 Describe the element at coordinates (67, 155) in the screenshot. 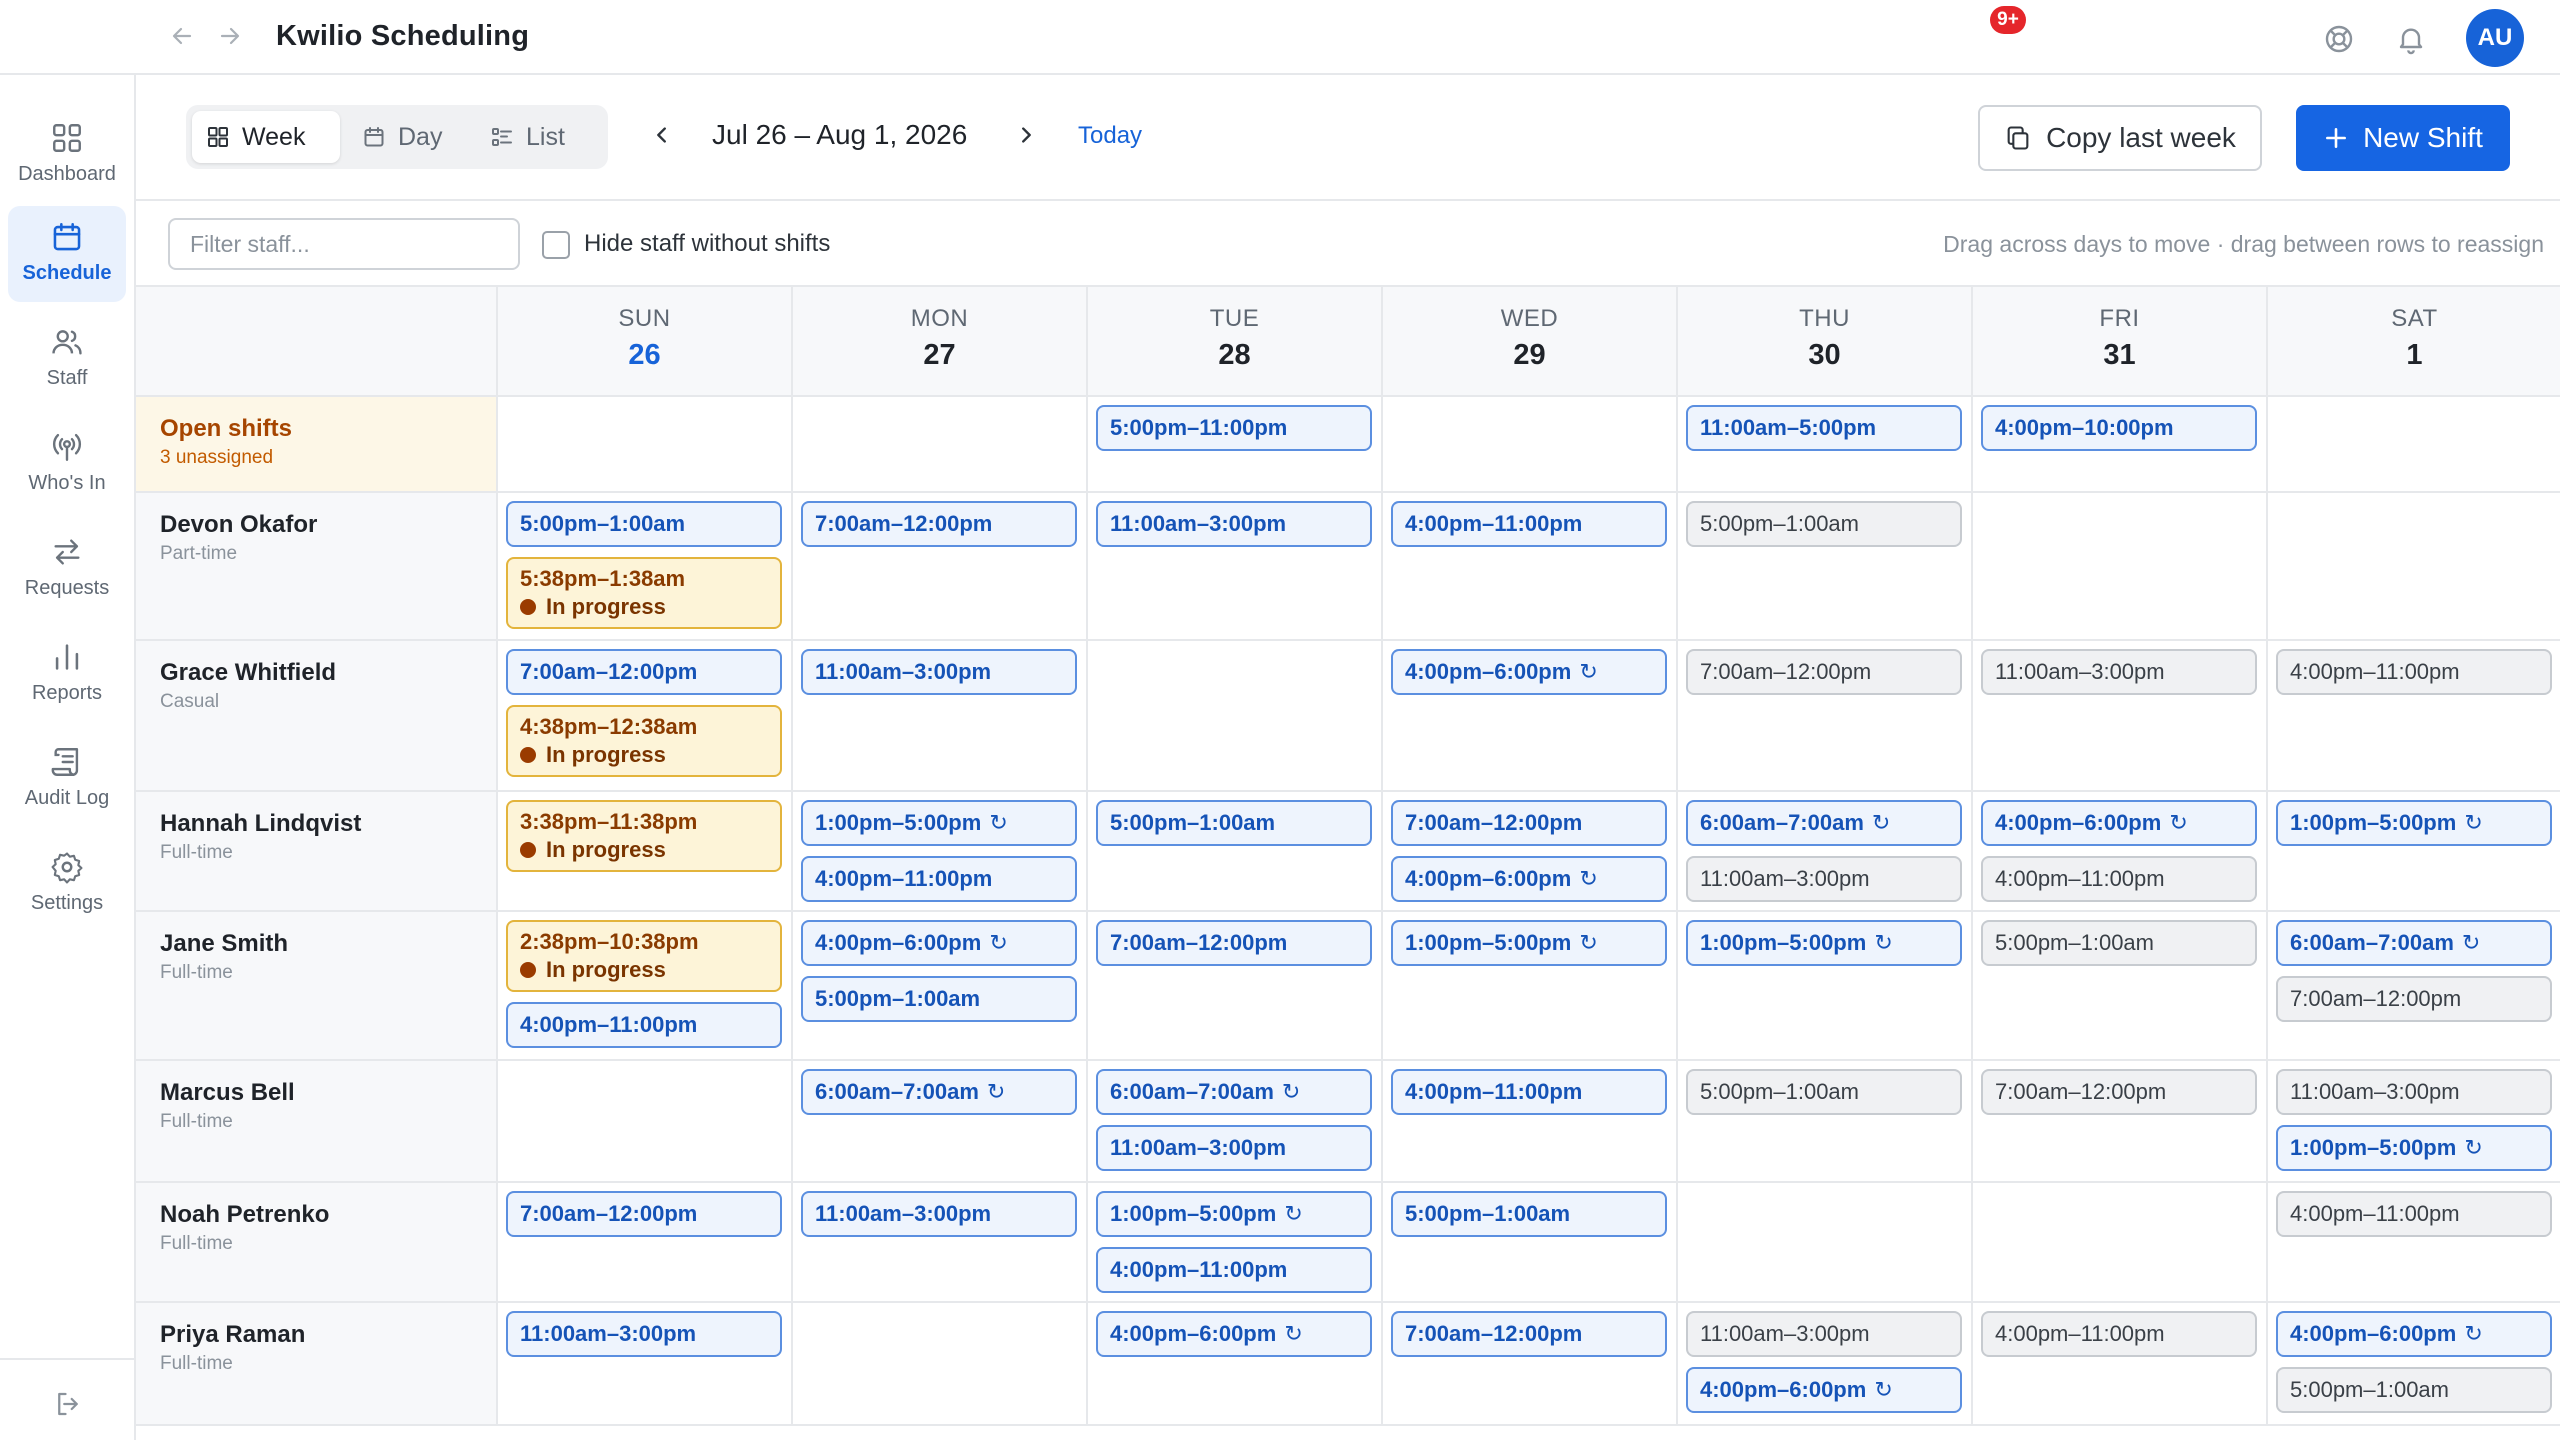

I see `sidebar-item-dashboard: Dashboard` at that location.